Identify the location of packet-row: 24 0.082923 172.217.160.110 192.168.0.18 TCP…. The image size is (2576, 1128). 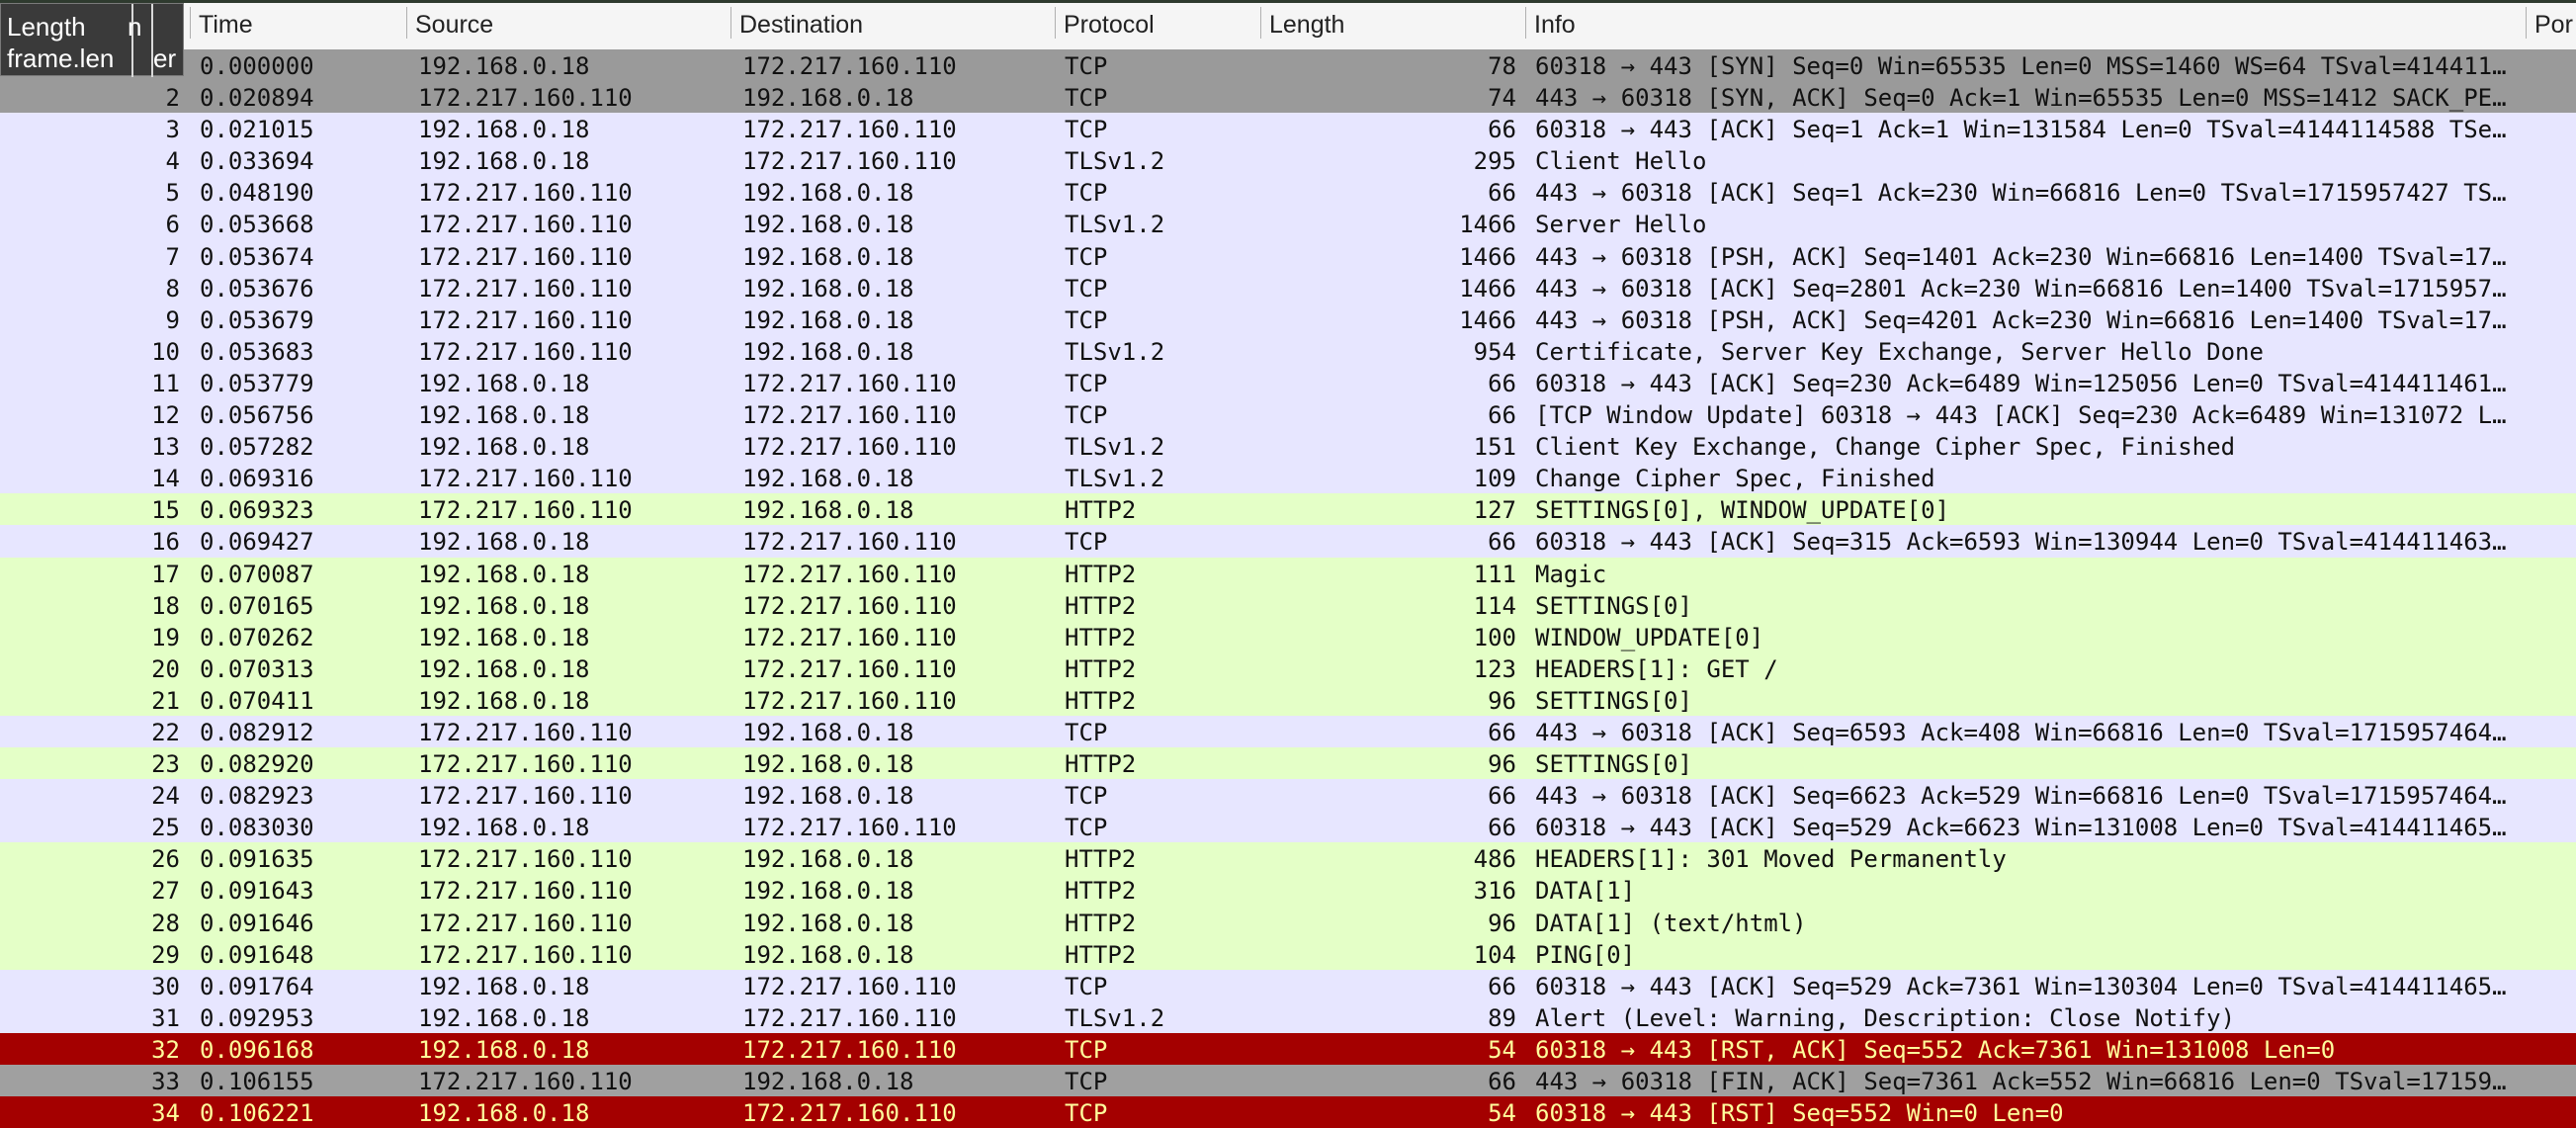
(1288, 795).